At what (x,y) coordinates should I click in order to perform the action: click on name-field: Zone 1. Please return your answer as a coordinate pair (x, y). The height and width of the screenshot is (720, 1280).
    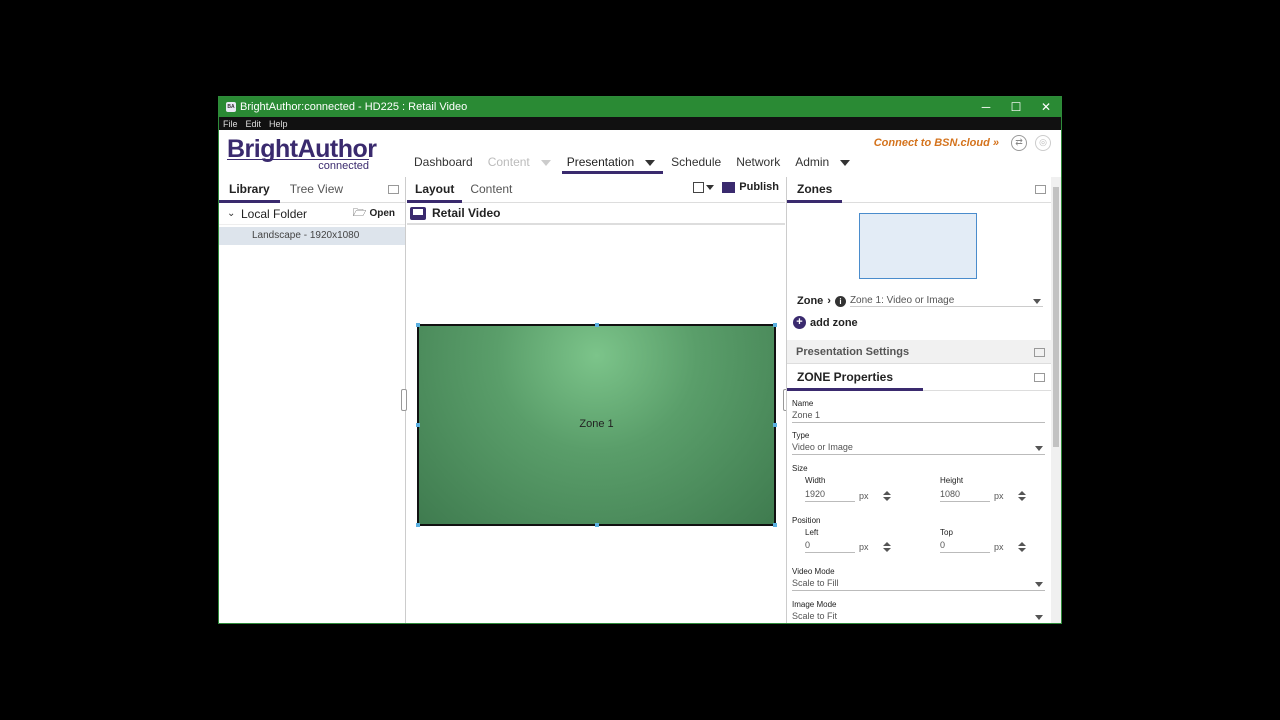
    Looking at the image, I should click on (918, 416).